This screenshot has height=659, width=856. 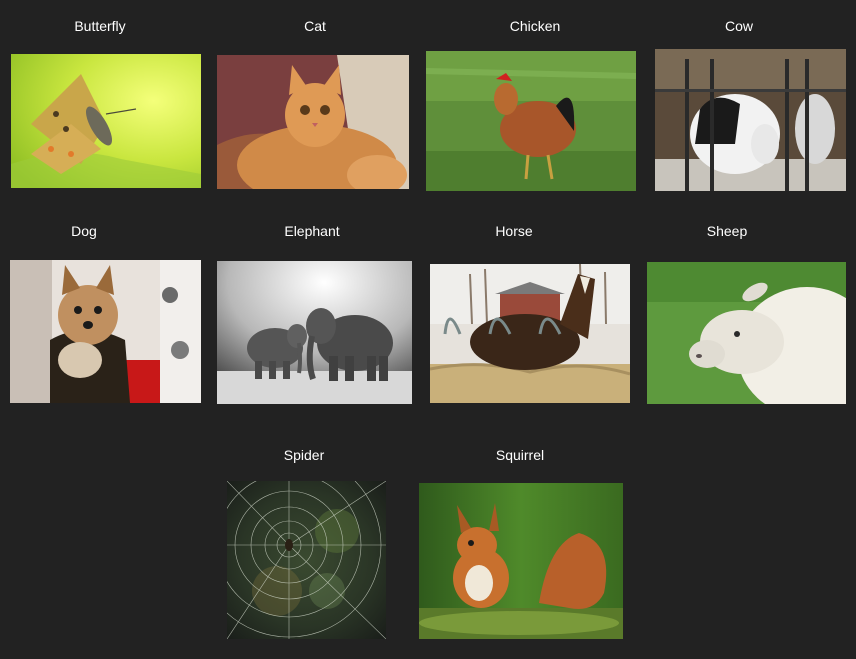 What do you see at coordinates (313, 122) in the screenshot?
I see `cat-photo` at bounding box center [313, 122].